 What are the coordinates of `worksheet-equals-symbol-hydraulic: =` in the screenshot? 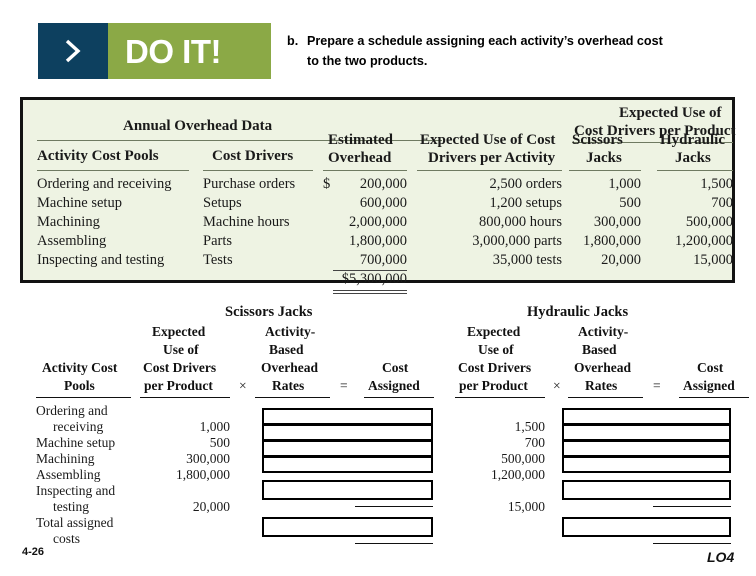 It's located at (657, 385).